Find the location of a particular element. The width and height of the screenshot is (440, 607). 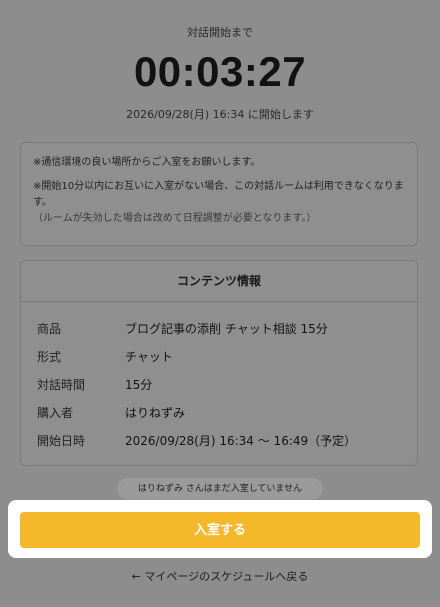

action-panel: 入室する is located at coordinates (220, 529).